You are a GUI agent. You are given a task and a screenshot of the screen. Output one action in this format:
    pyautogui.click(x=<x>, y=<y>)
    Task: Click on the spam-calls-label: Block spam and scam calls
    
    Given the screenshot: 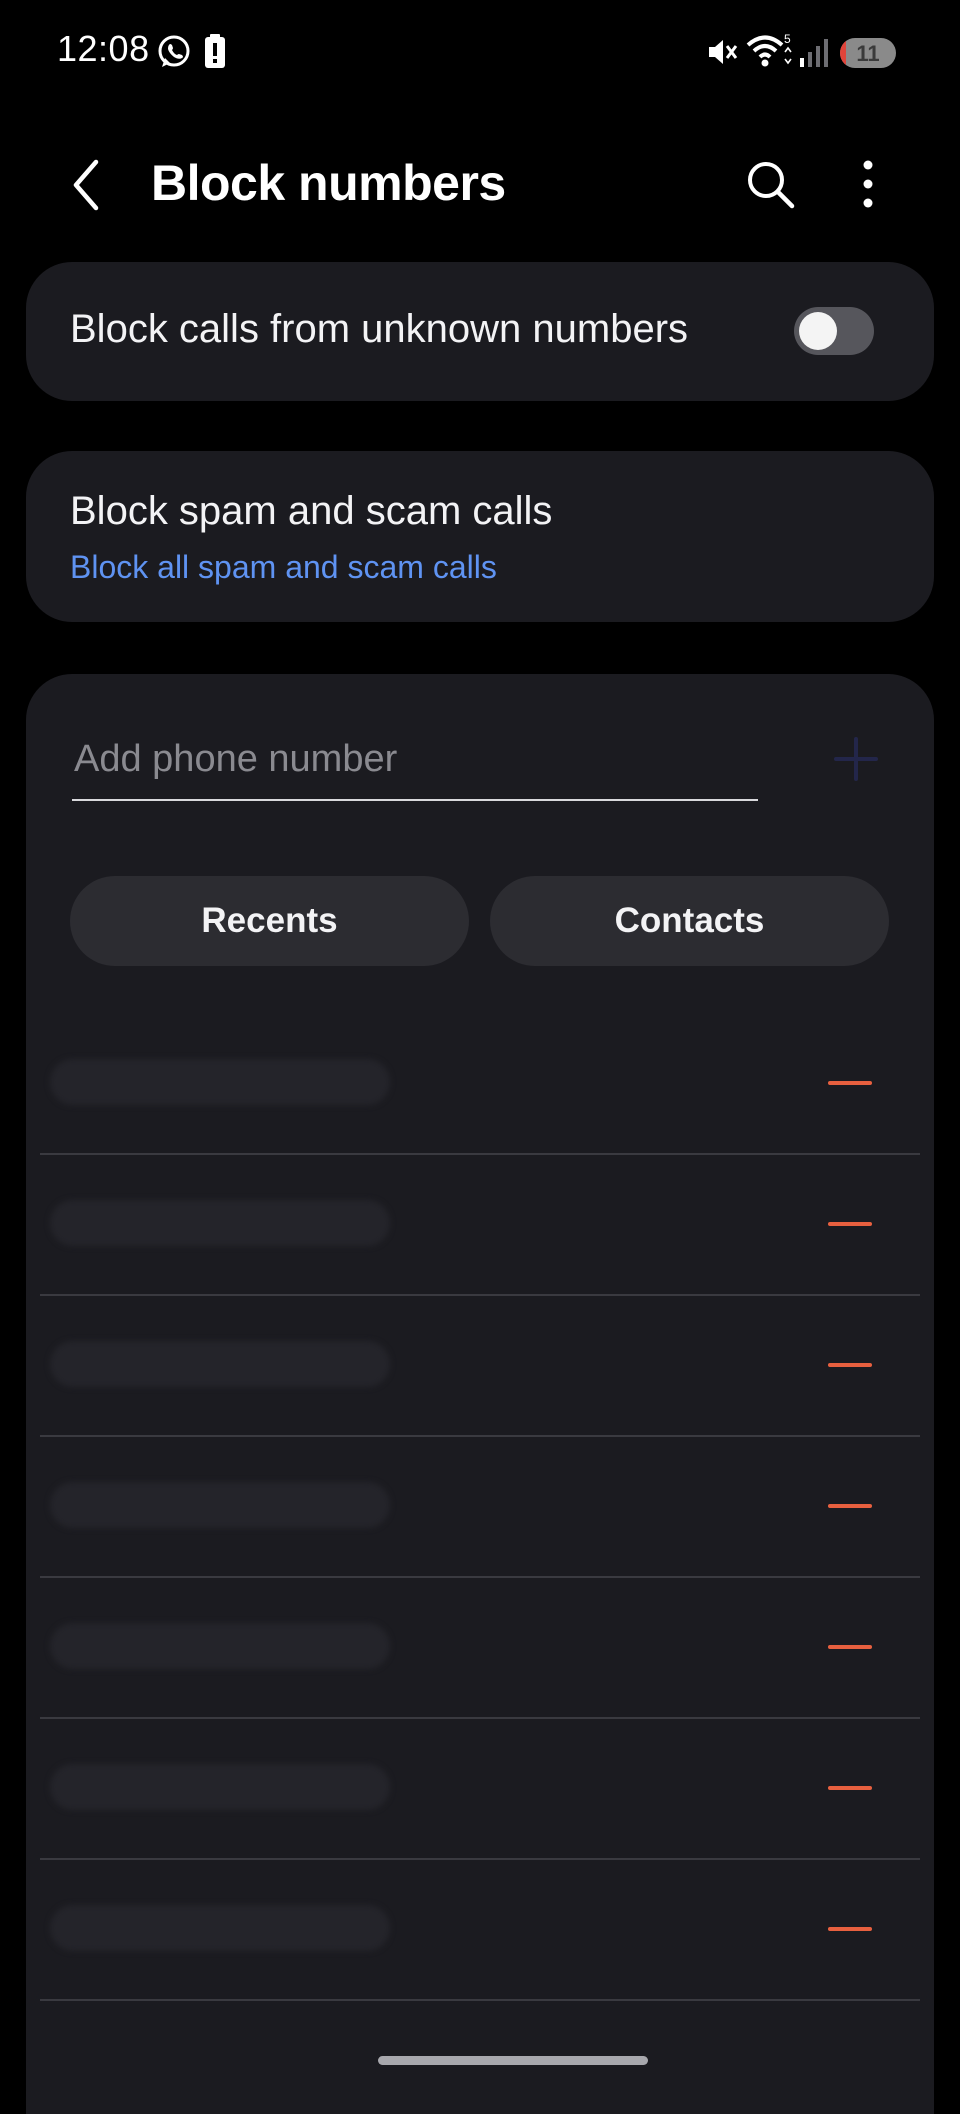 What is the action you would take?
    pyautogui.click(x=311, y=511)
    